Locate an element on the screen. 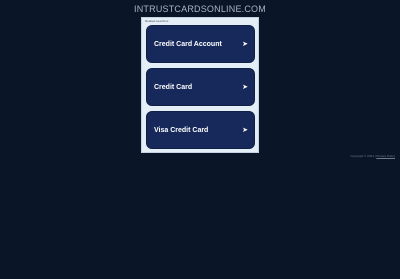 Image resolution: width=400 pixels, height=279 pixels. privacy-policy-link: Privacy Policy is located at coordinates (385, 156).